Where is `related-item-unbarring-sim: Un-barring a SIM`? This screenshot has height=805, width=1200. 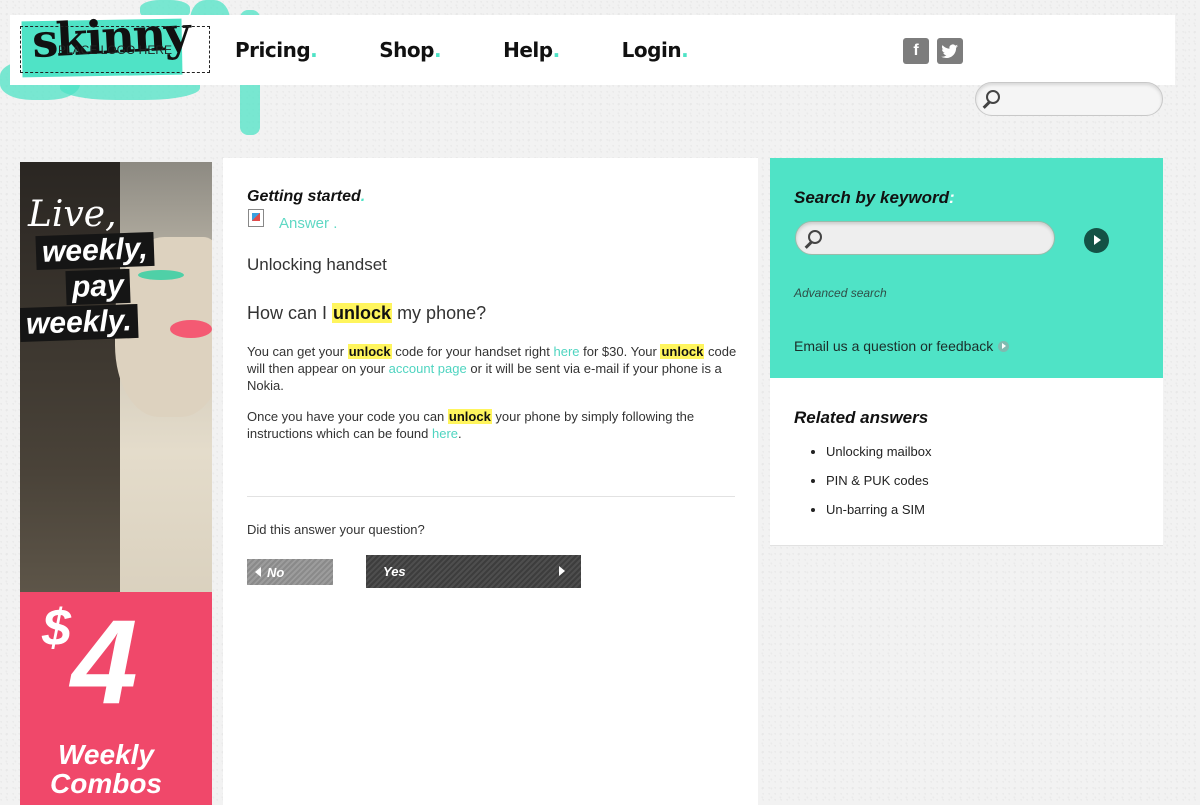 related-item-unbarring-sim: Un-barring a SIM is located at coordinates (879, 509).